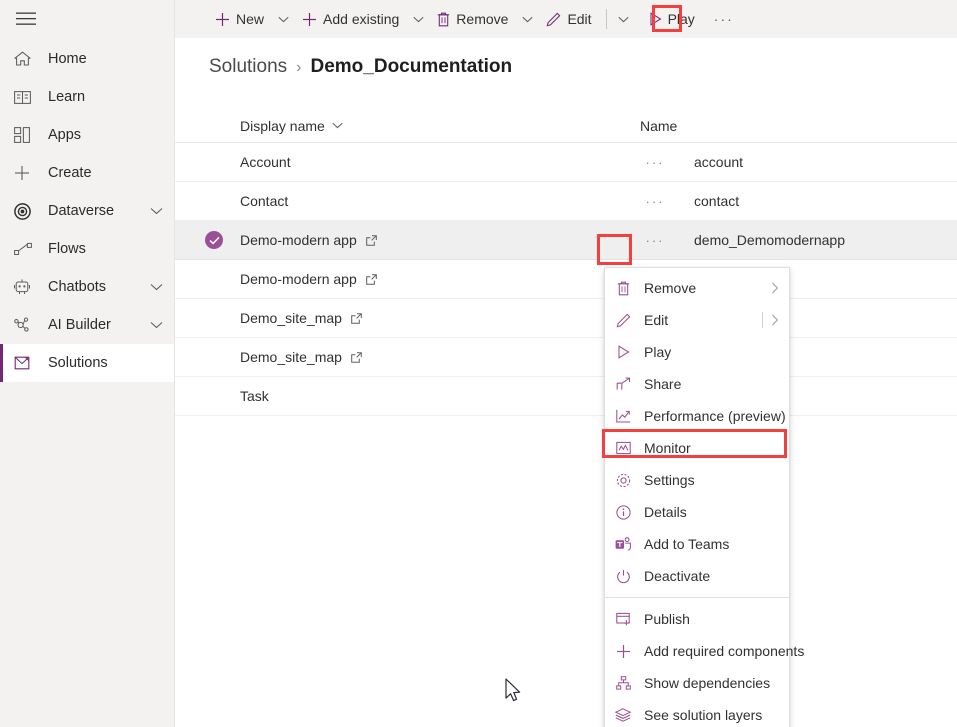 The image size is (957, 727). Describe the element at coordinates (350, 19) in the screenshot. I see `add-existing-button: Add existing` at that location.